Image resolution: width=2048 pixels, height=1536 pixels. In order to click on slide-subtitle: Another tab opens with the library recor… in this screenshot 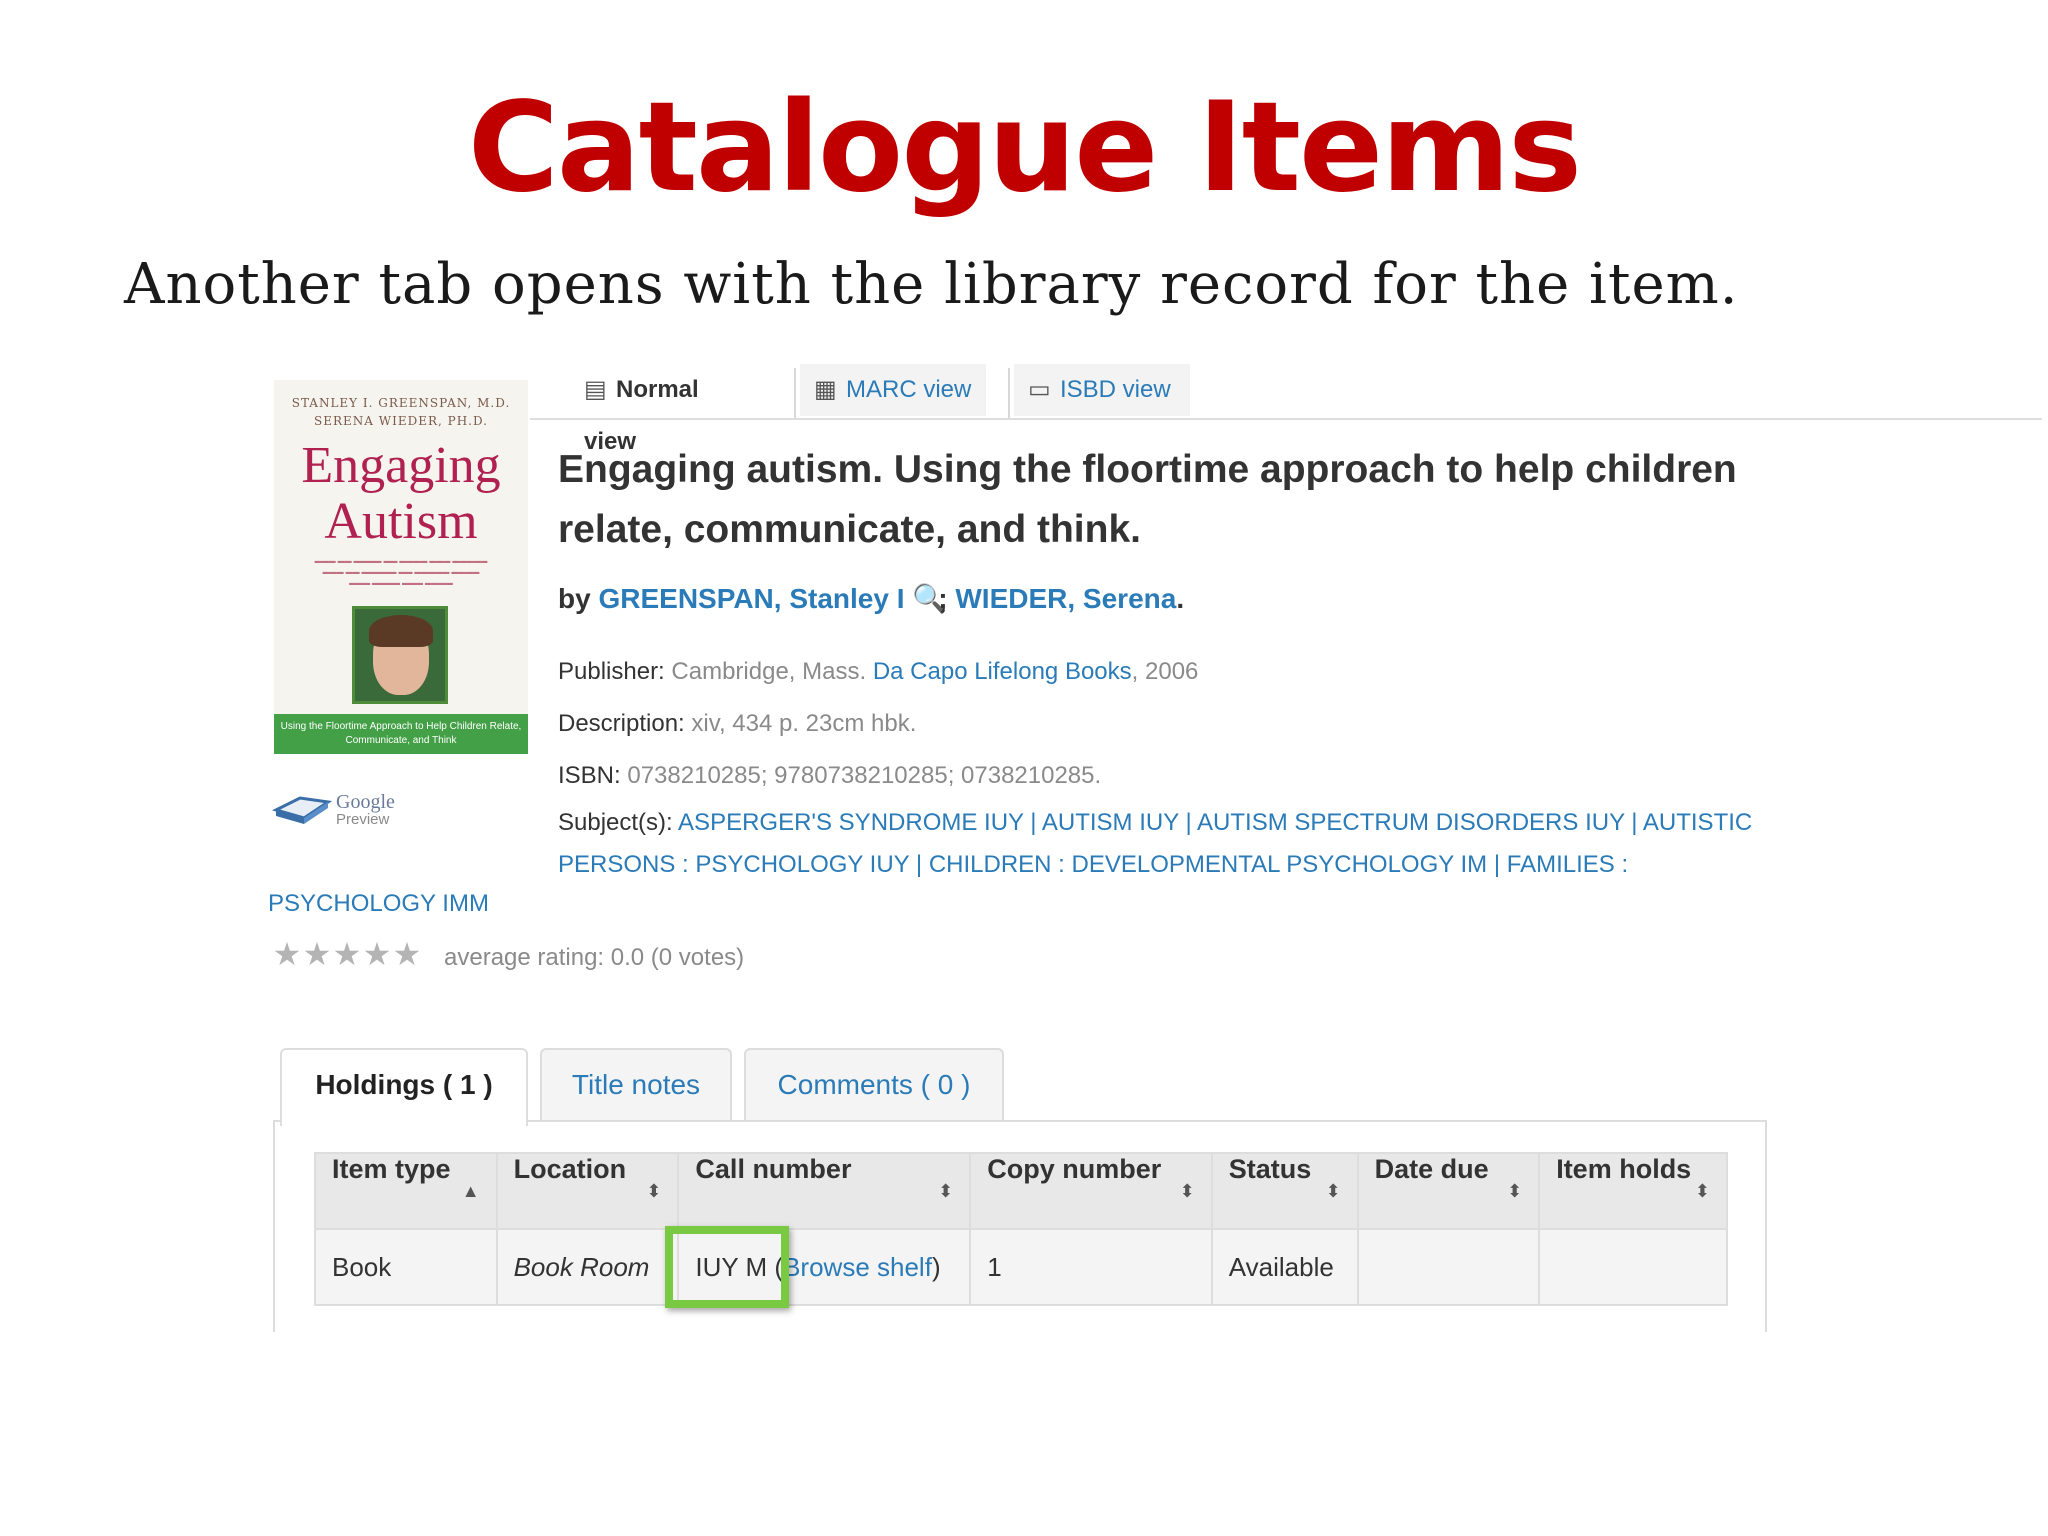, I will do `click(931, 284)`.